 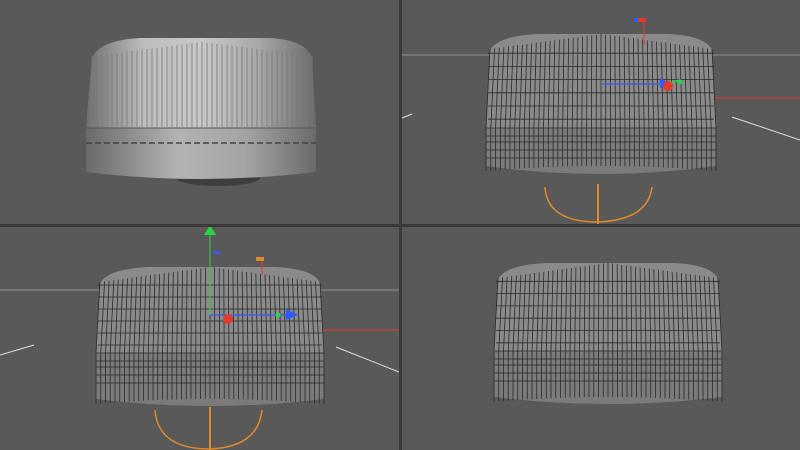 I want to click on cap-skirt, so click(x=201, y=153).